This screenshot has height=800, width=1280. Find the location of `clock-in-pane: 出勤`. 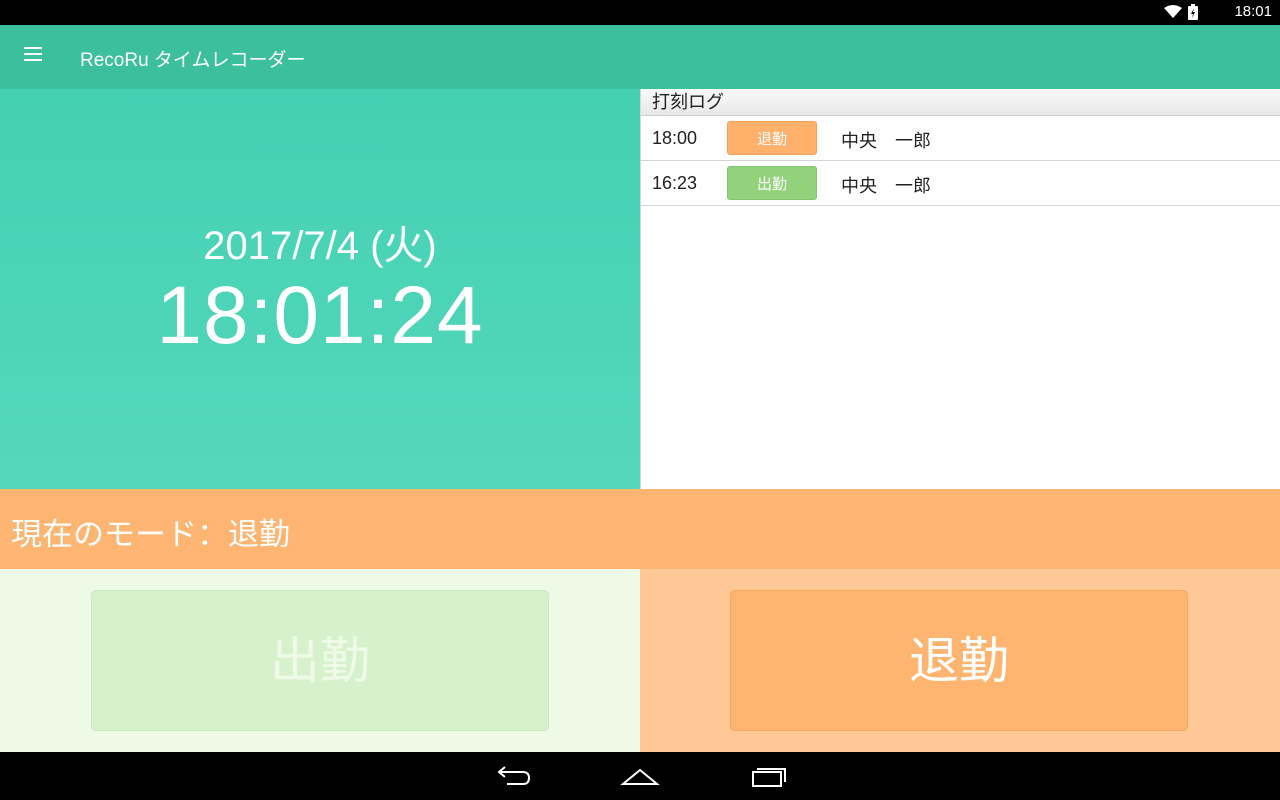

clock-in-pane: 出勤 is located at coordinates (320, 660).